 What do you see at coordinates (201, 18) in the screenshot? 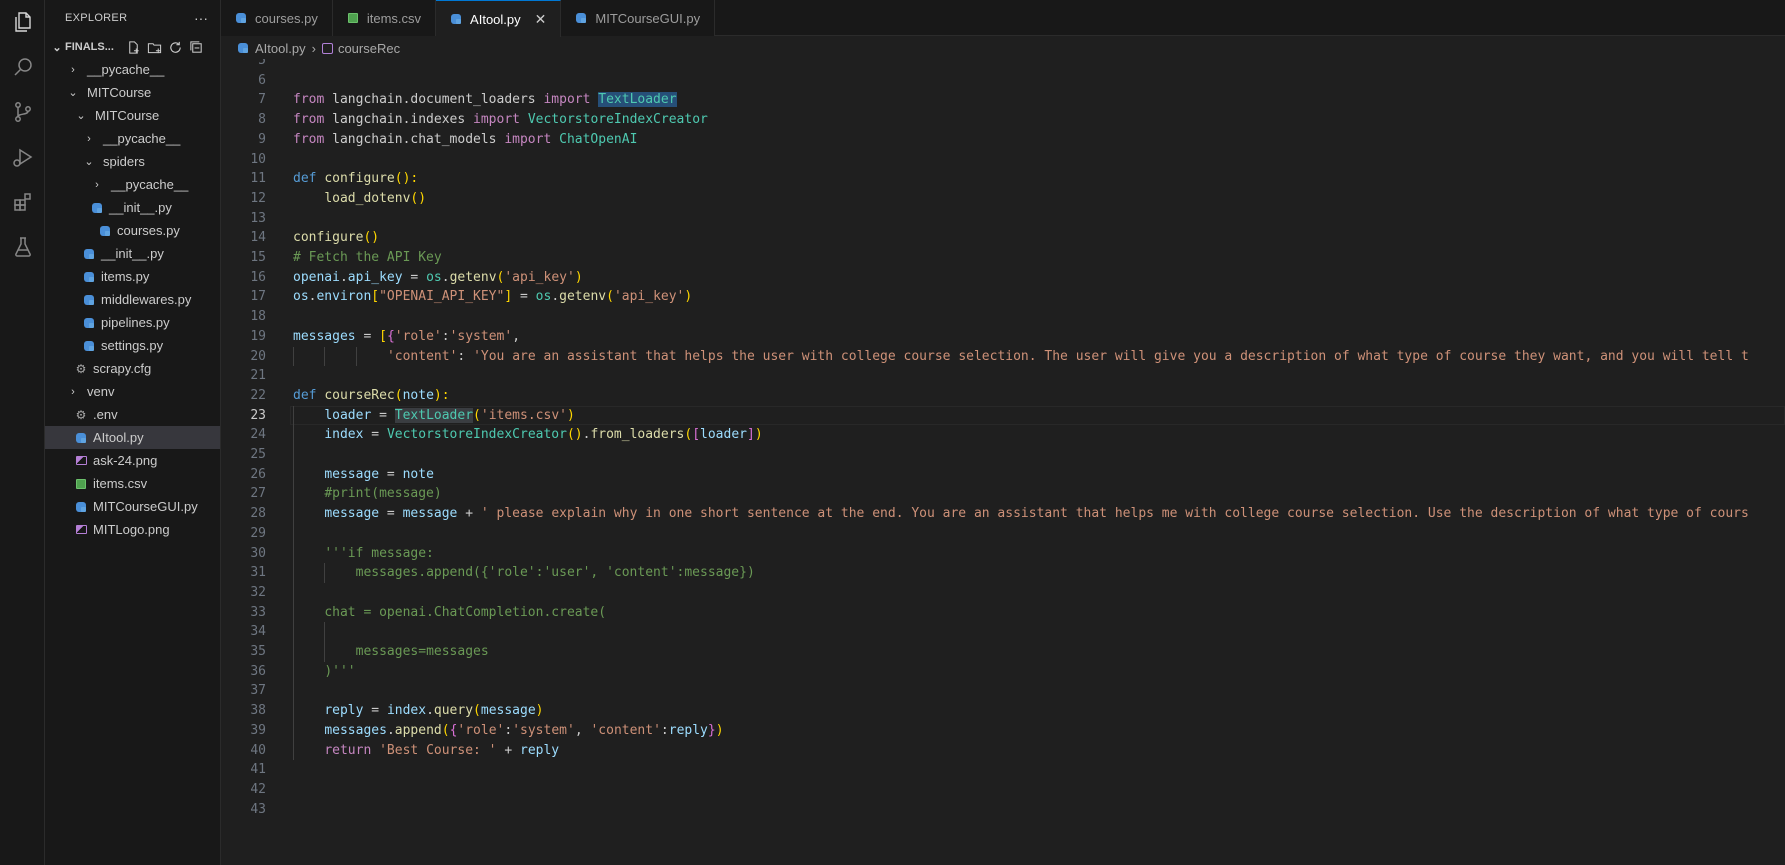
I see `more-actions-icon: ···` at bounding box center [201, 18].